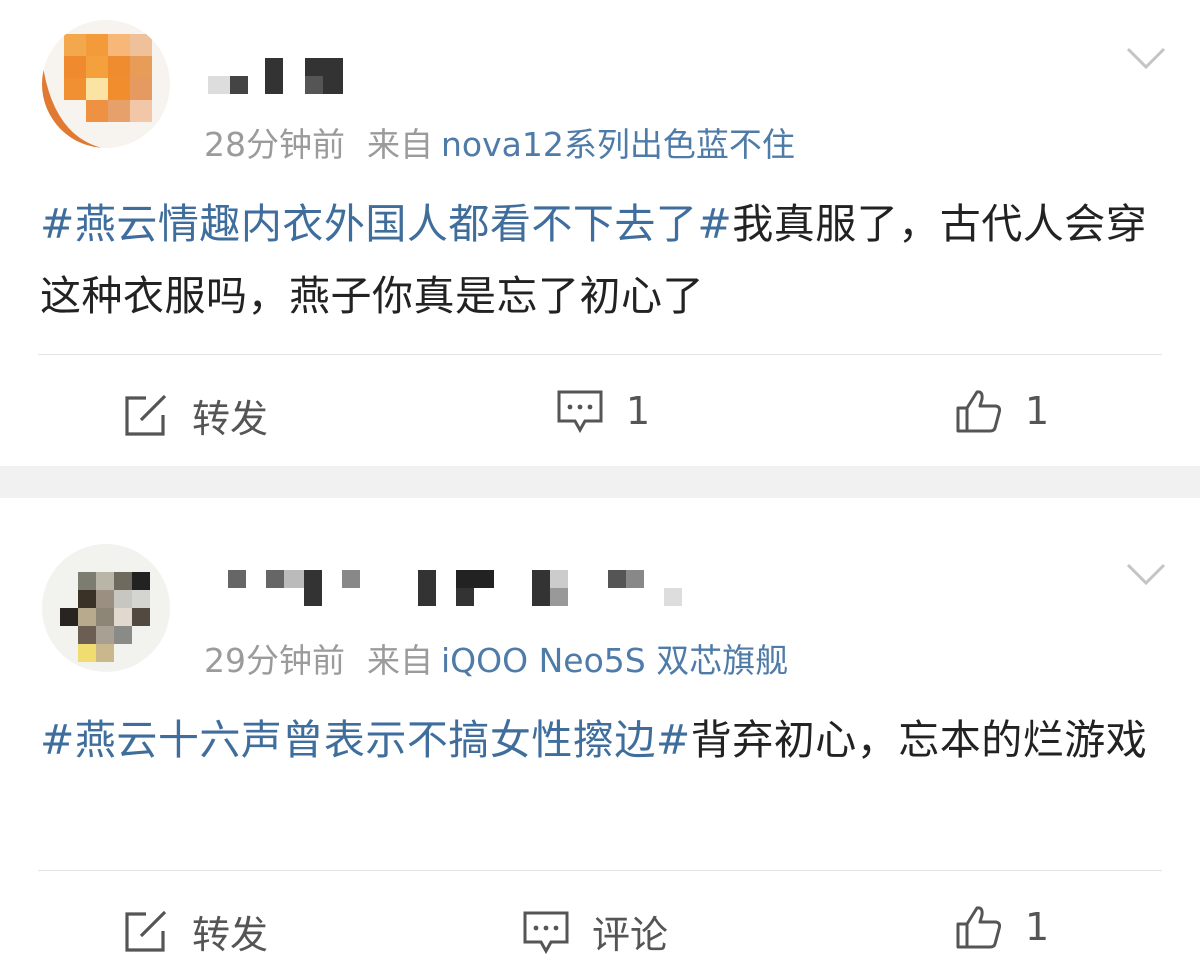  I want to click on post-text: #燕云十六声曾表示不搞女性擦边#背弃初心，忘本的烂游戏, so click(600, 740).